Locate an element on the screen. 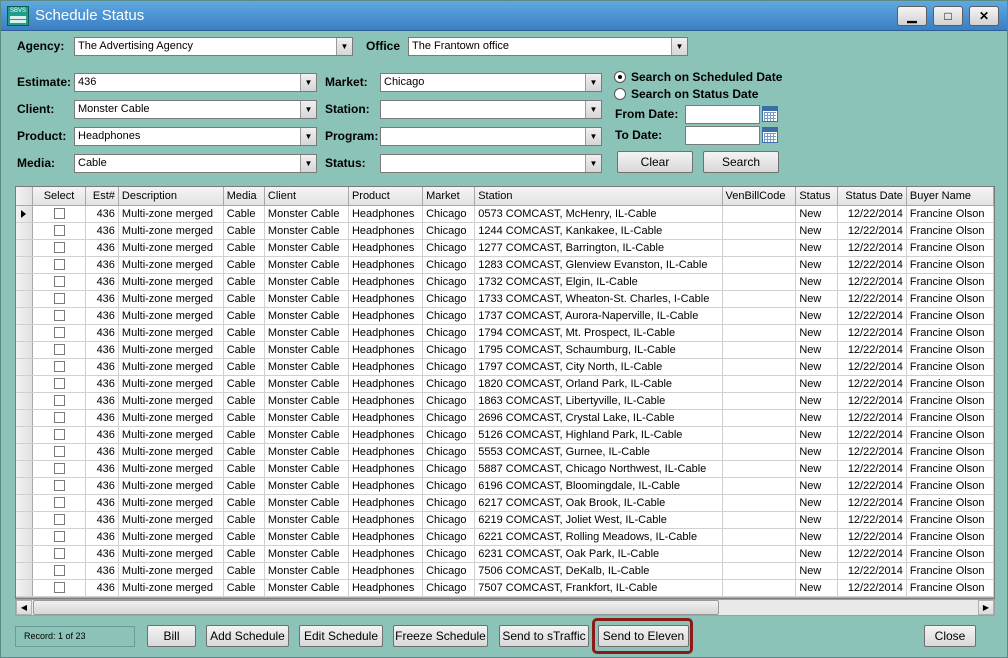  product-dropdown: Headphones ▼ is located at coordinates (195, 136).